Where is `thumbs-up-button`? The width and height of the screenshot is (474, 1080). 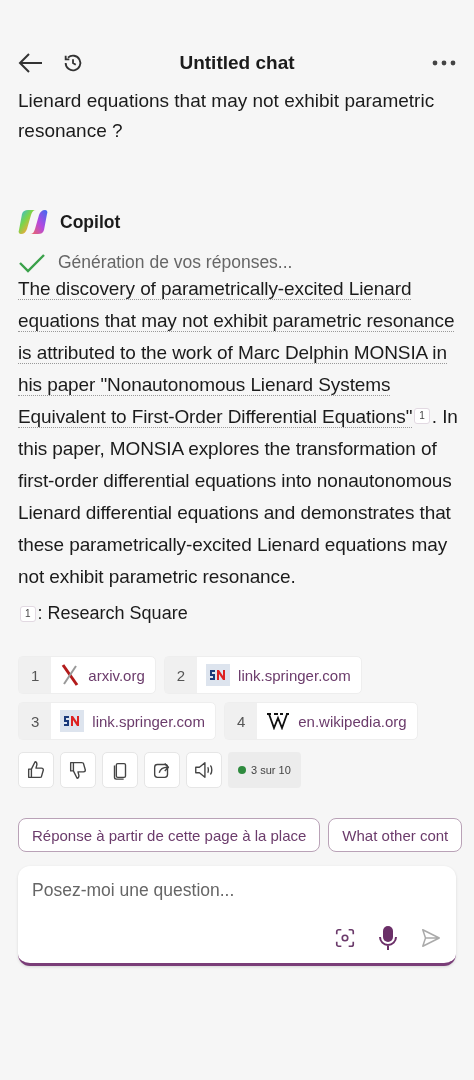 thumbs-up-button is located at coordinates (36, 770).